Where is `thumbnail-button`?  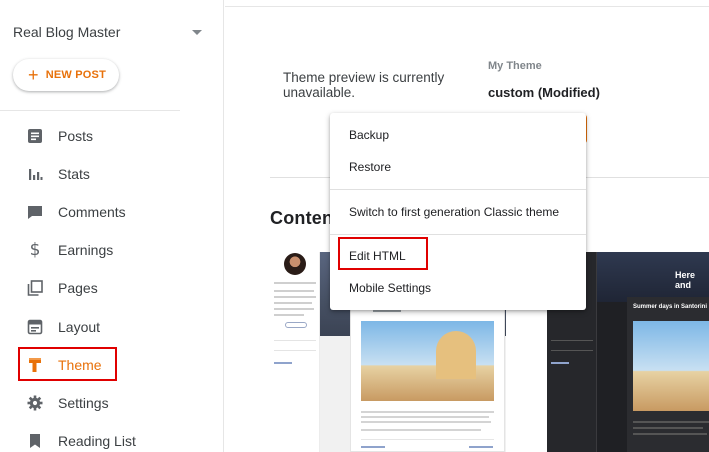
thumbnail-button is located at coordinates (296, 325).